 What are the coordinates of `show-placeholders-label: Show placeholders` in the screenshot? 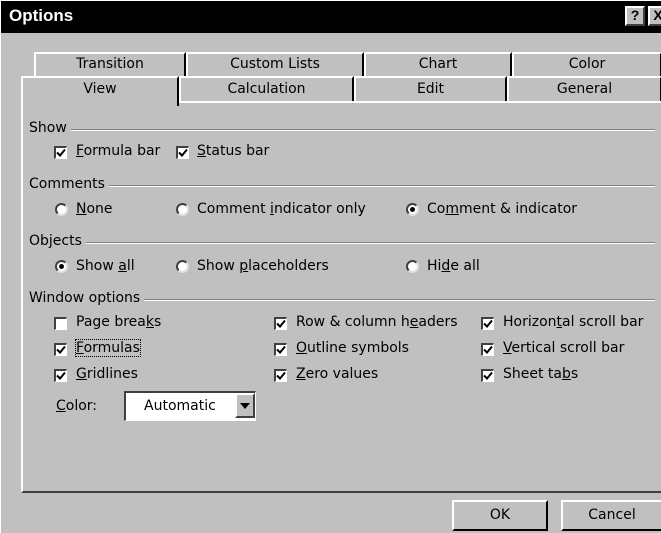 It's located at (263, 266).